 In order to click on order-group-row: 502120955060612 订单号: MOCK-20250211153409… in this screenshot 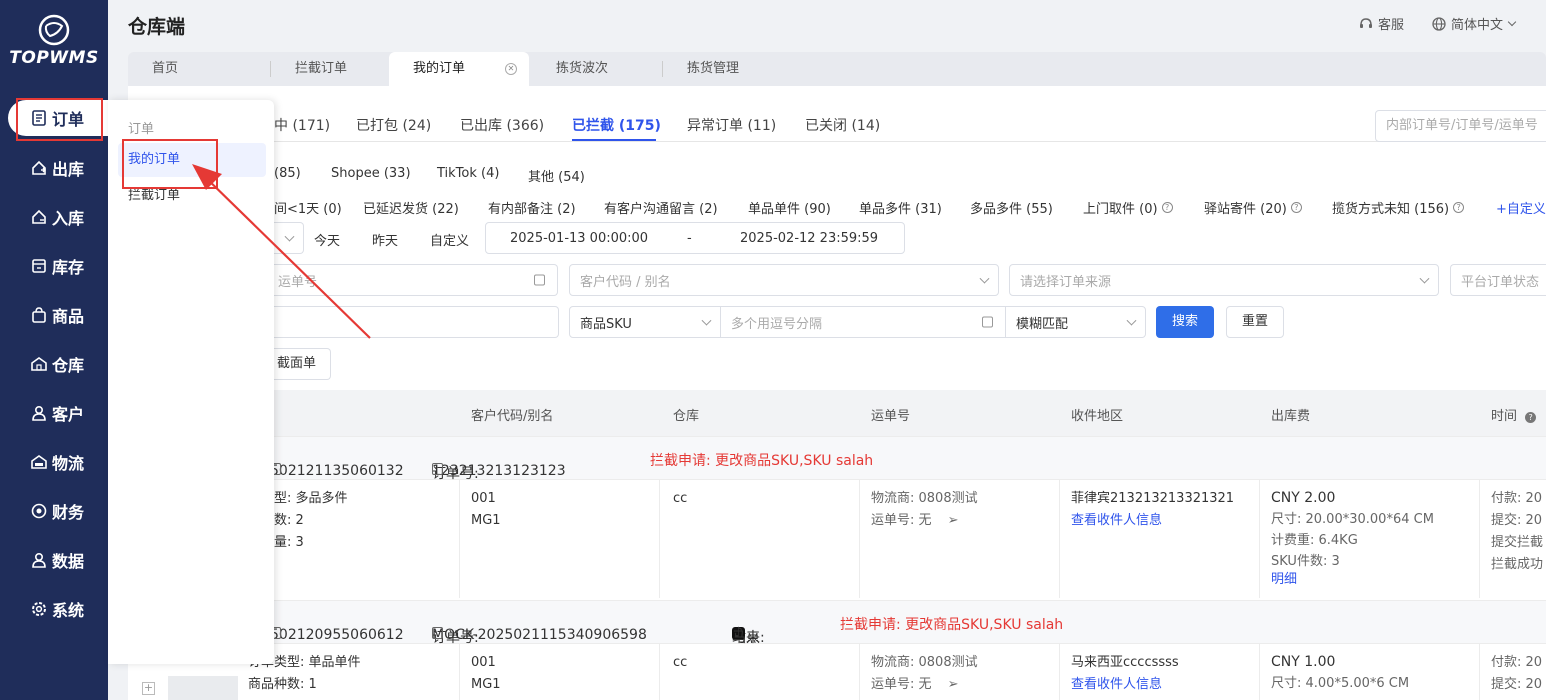, I will do `click(837, 623)`.